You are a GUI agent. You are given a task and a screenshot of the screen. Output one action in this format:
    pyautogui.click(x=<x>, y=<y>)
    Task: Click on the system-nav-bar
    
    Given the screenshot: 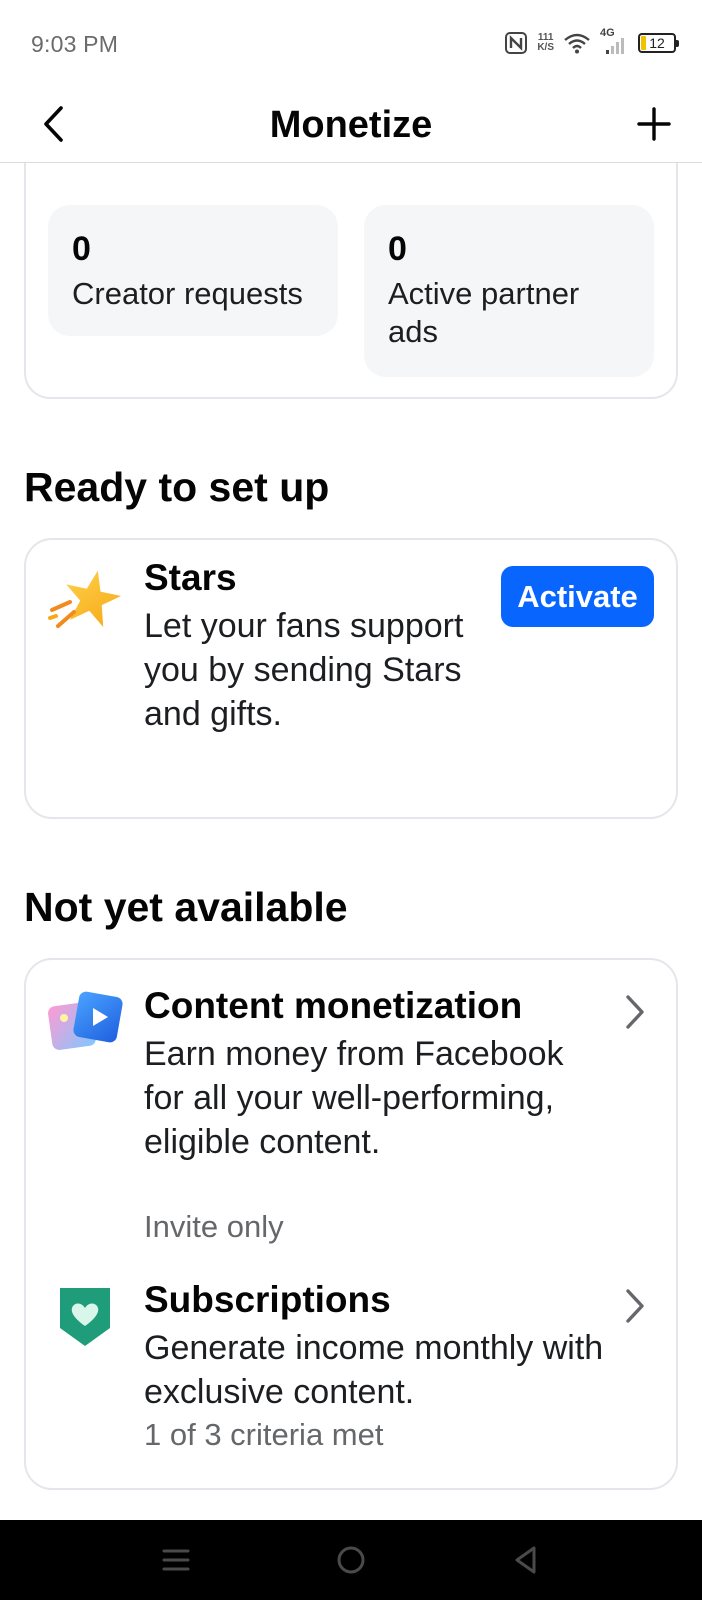 What is the action you would take?
    pyautogui.click(x=351, y=1560)
    